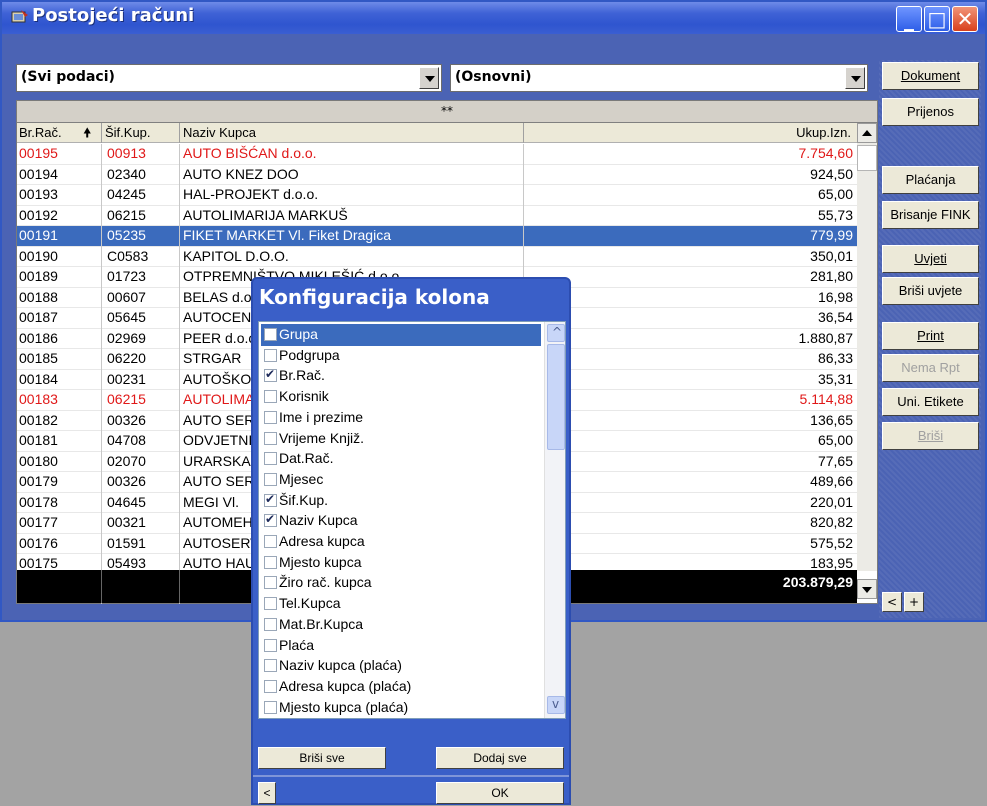 Image resolution: width=987 pixels, height=806 pixels. What do you see at coordinates (320, 561) in the screenshot?
I see `column-option-label: Mjesto kupca` at bounding box center [320, 561].